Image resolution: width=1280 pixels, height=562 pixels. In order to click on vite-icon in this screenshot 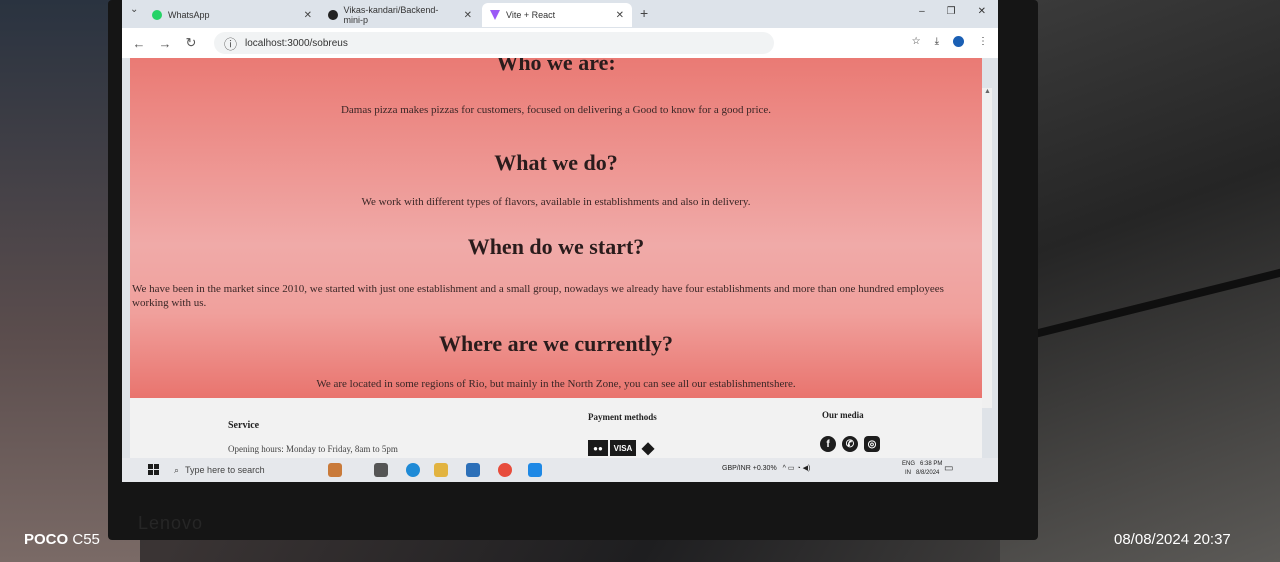, I will do `click(495, 15)`.